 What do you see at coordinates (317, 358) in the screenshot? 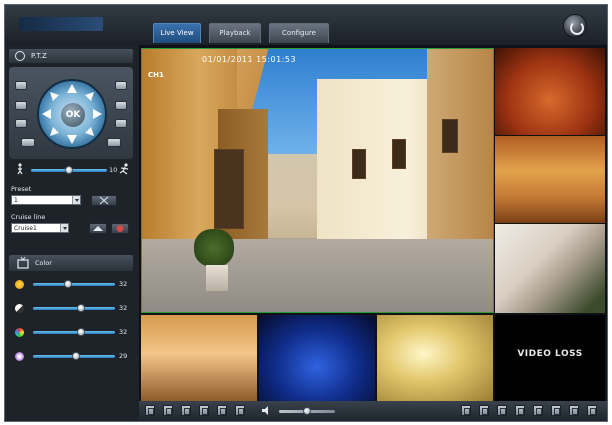
I see `video-tile-ch6` at bounding box center [317, 358].